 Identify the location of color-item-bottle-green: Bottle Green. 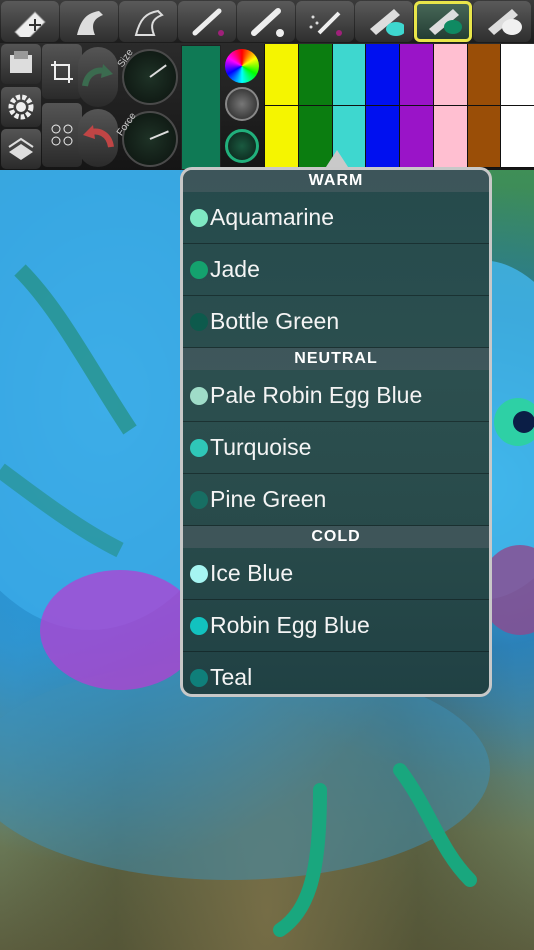
(336, 322).